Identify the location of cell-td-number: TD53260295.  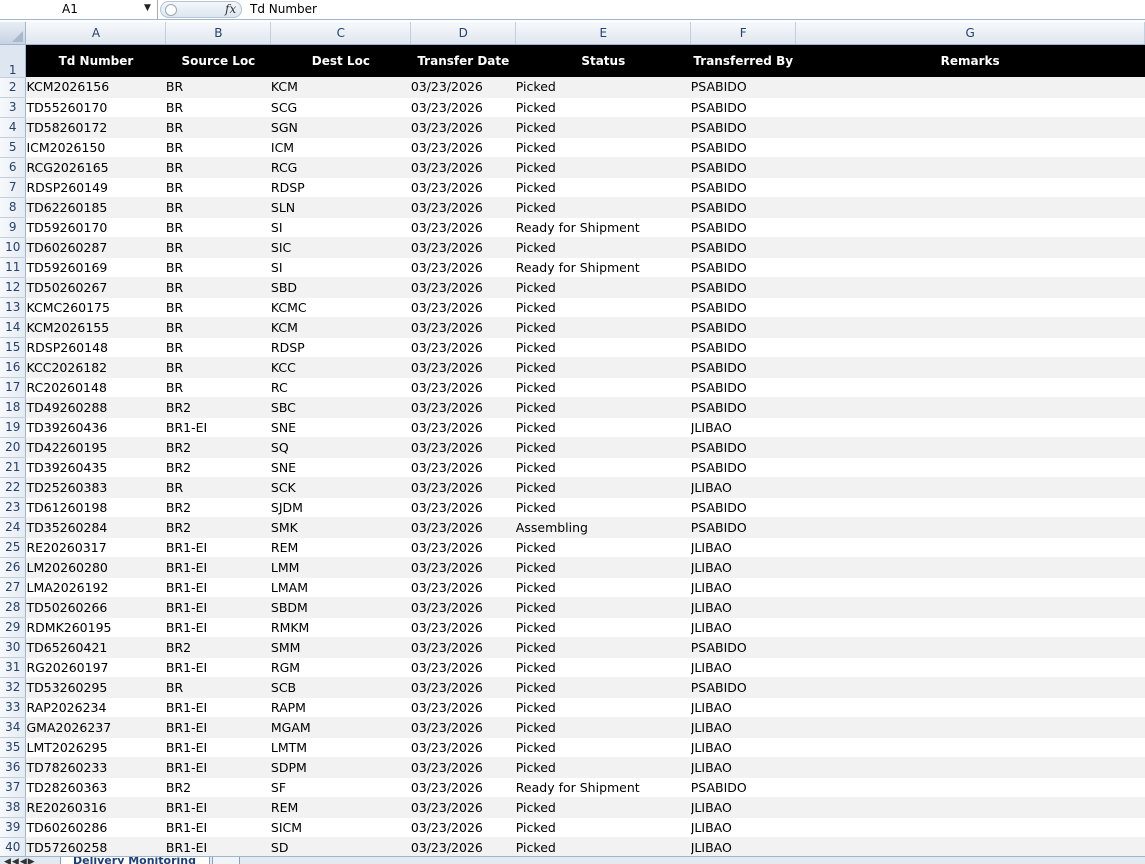
(95, 687).